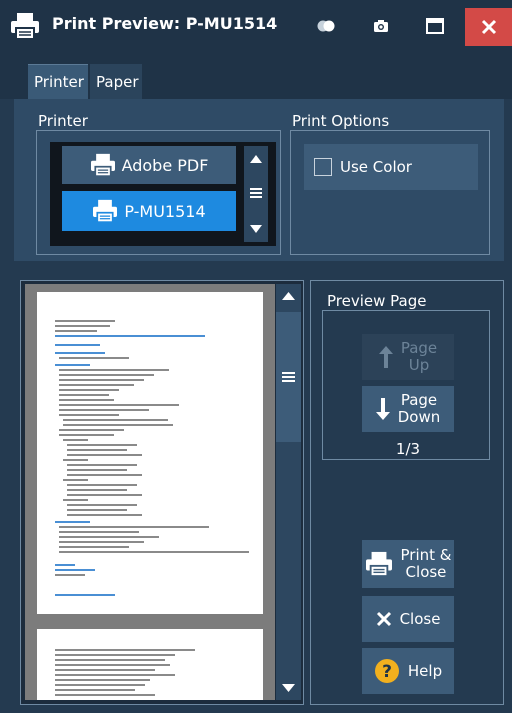 The height and width of the screenshot is (713, 512). What do you see at coordinates (165, 211) in the screenshot?
I see `printer-item-label: P-MU1514` at bounding box center [165, 211].